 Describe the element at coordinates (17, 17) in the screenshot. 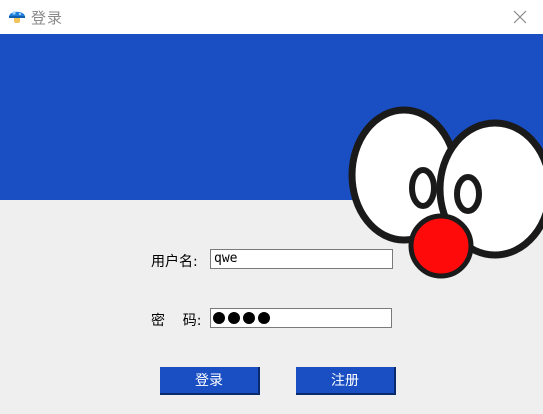

I see `mushroom-icon` at that location.